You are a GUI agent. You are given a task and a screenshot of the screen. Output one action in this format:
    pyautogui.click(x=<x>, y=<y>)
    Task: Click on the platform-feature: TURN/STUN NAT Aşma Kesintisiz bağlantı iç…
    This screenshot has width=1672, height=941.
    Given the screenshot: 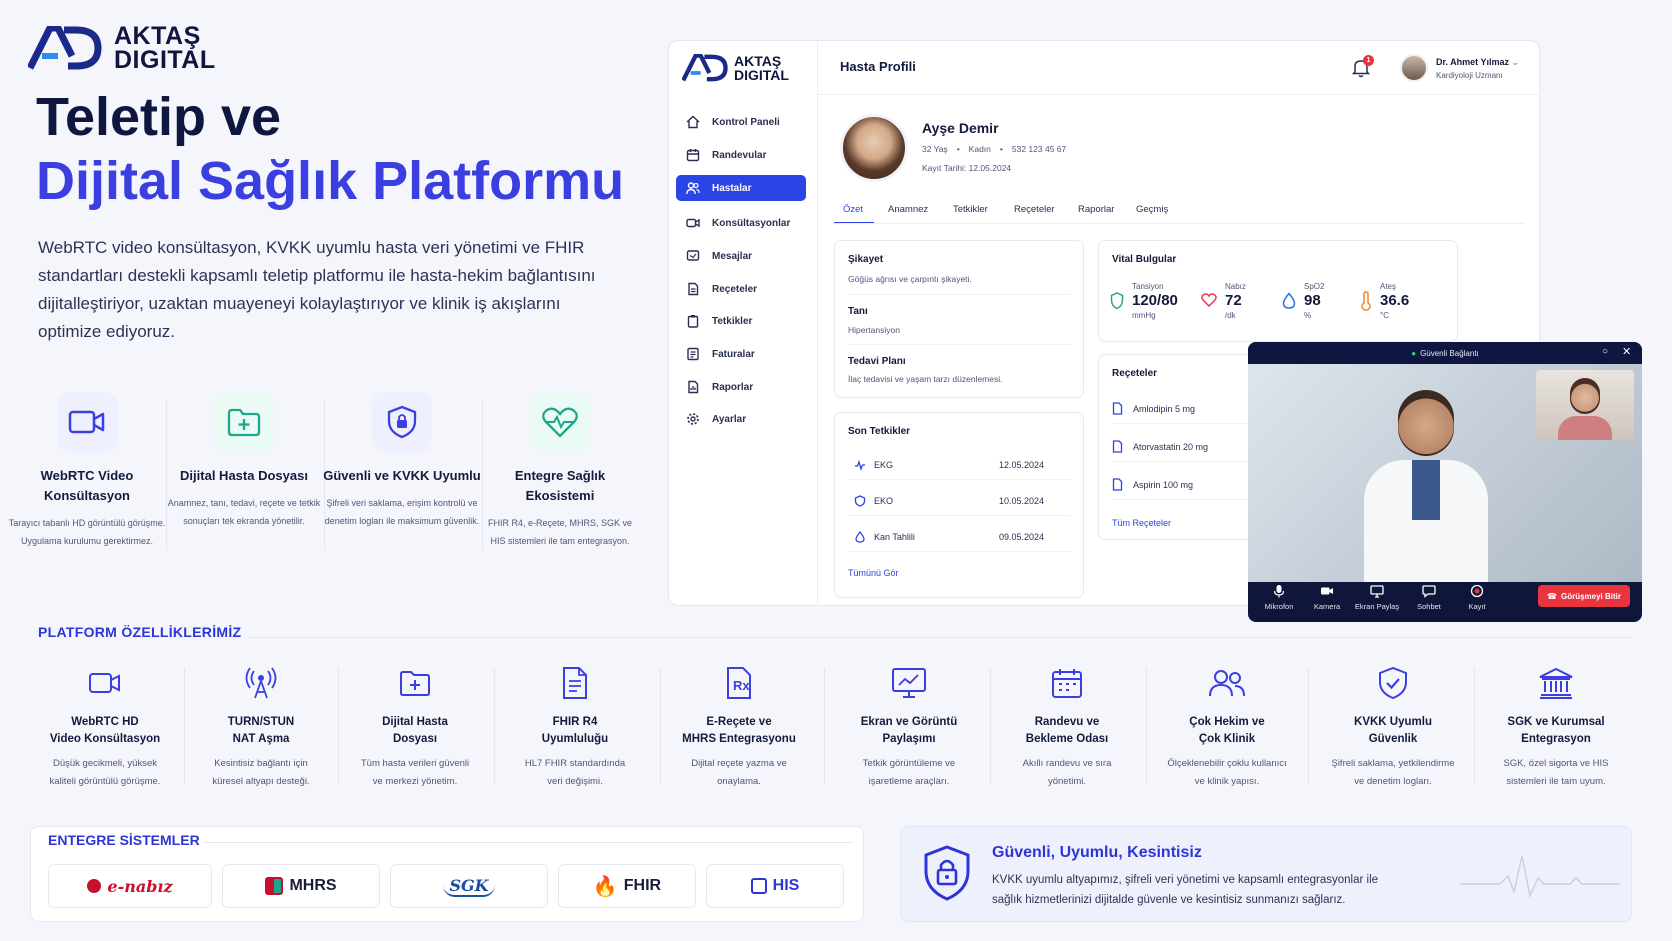 What is the action you would take?
    pyautogui.click(x=261, y=727)
    